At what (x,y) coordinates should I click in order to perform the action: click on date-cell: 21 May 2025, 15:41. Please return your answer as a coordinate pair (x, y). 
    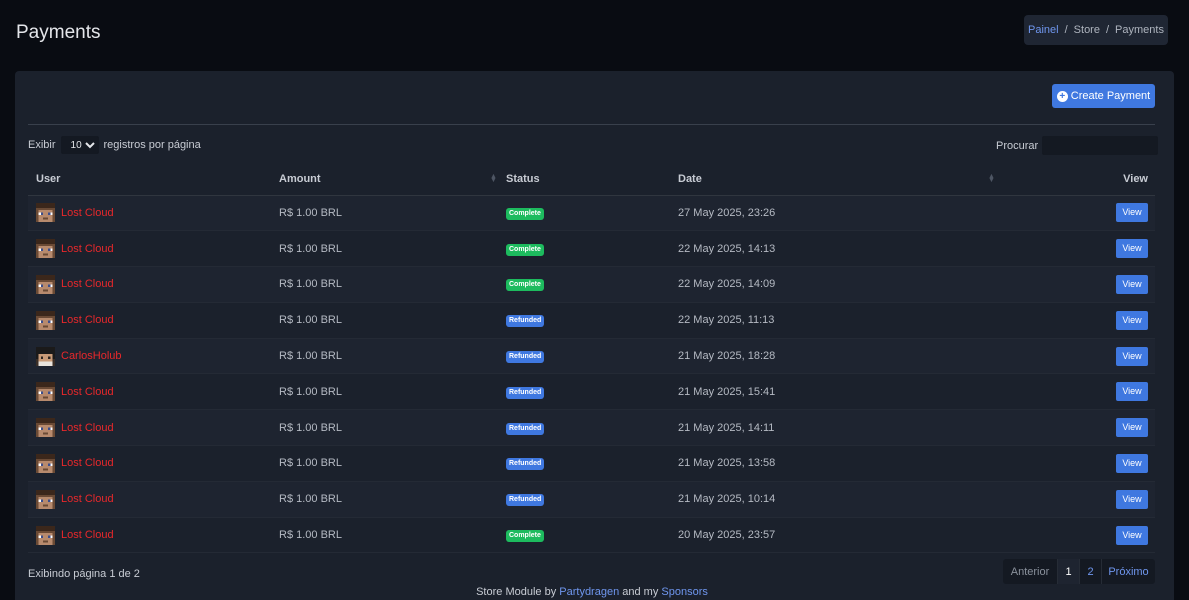
    Looking at the image, I should click on (833, 392).